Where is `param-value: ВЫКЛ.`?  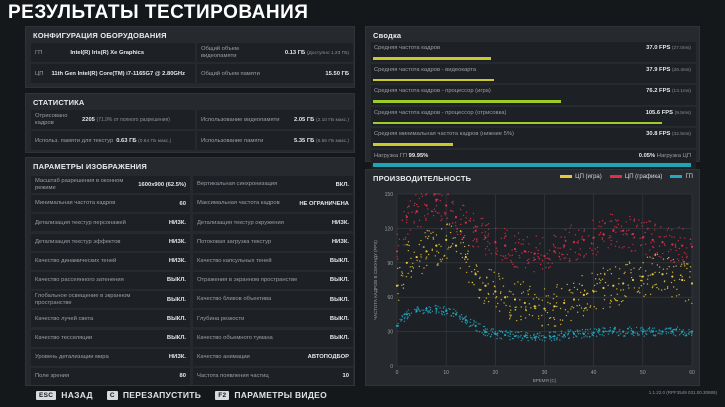 param-value: ВЫКЛ. is located at coordinates (339, 338).